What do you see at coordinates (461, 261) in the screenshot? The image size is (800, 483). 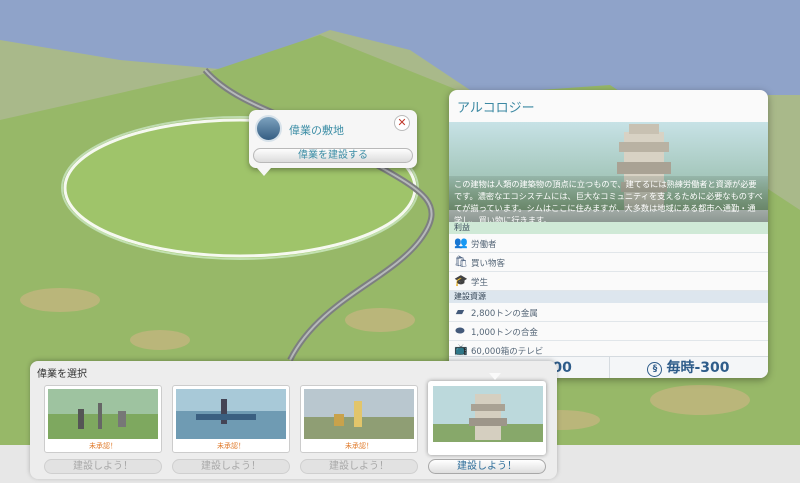 I see `shoppers-icon: 🛍` at bounding box center [461, 261].